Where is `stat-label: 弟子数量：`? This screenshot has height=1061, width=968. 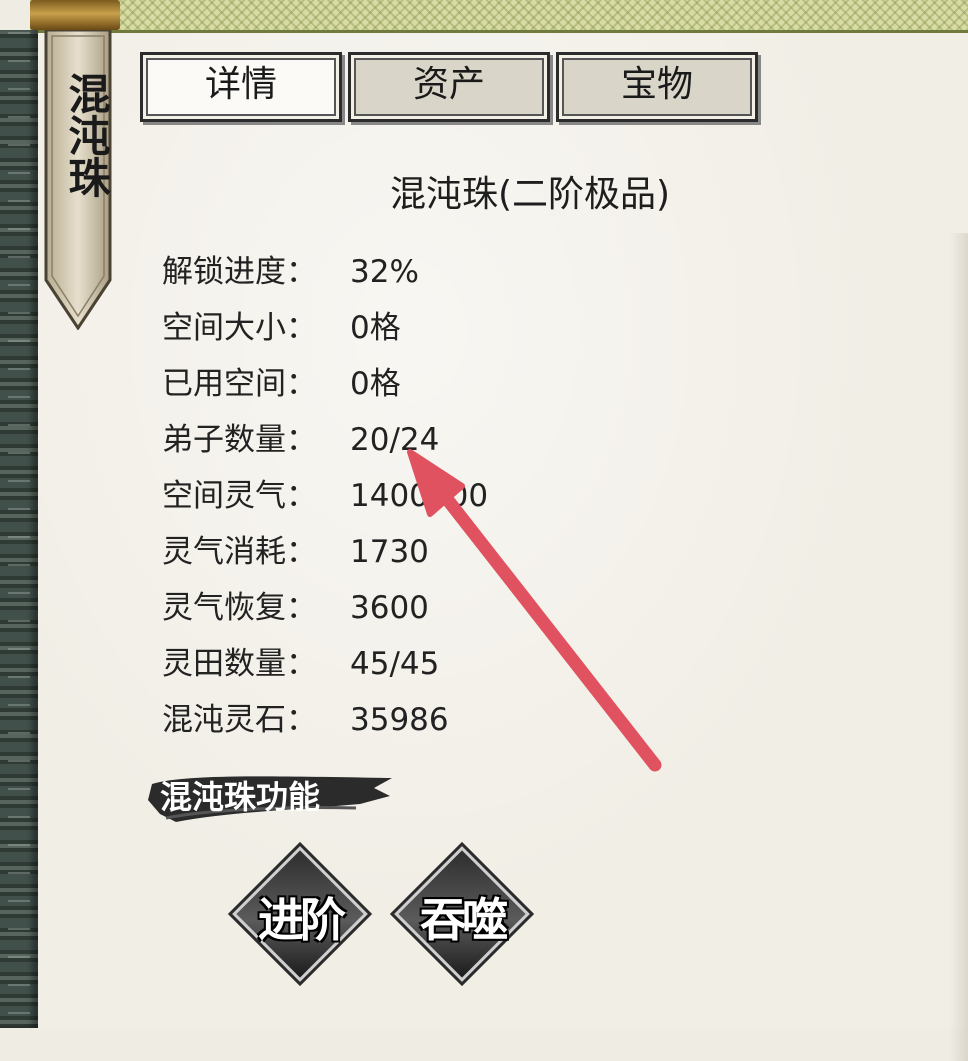
stat-label: 弟子数量： is located at coordinates (239, 440).